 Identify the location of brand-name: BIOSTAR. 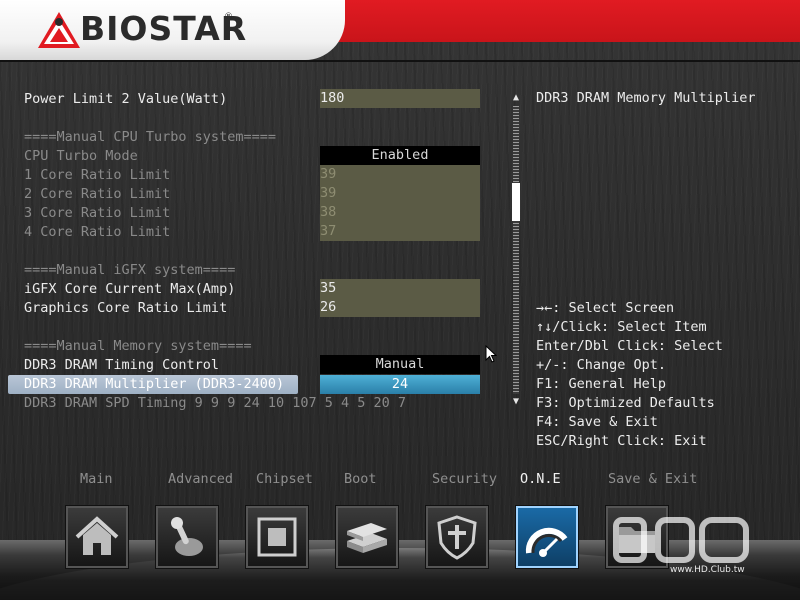
(164, 28).